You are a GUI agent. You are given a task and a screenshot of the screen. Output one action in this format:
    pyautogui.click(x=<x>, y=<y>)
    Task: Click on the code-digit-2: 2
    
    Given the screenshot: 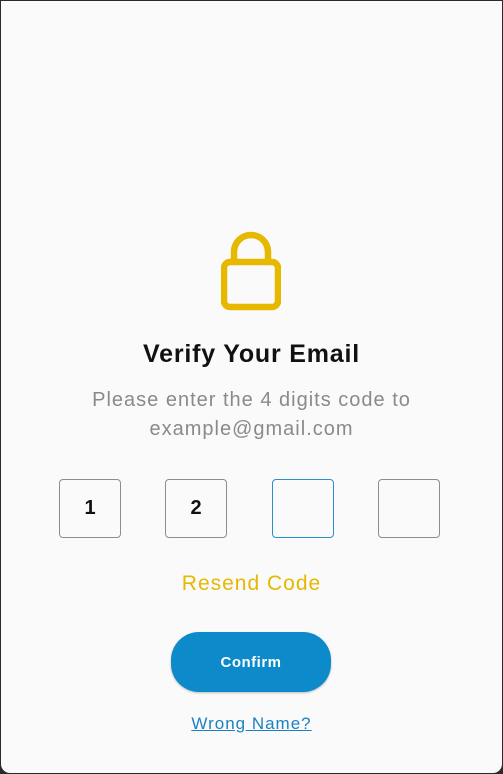 What is the action you would take?
    pyautogui.click(x=196, y=508)
    